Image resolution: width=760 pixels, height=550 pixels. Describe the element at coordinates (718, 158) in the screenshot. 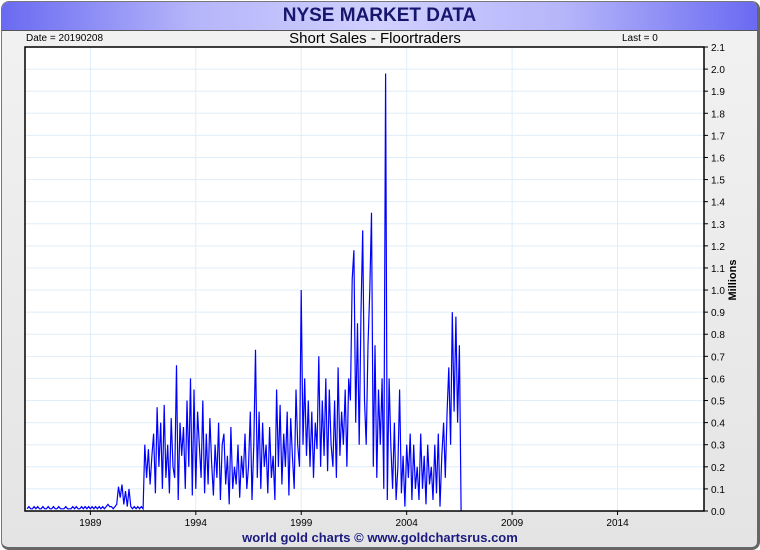

I see `y-tick-label: 1.6` at that location.